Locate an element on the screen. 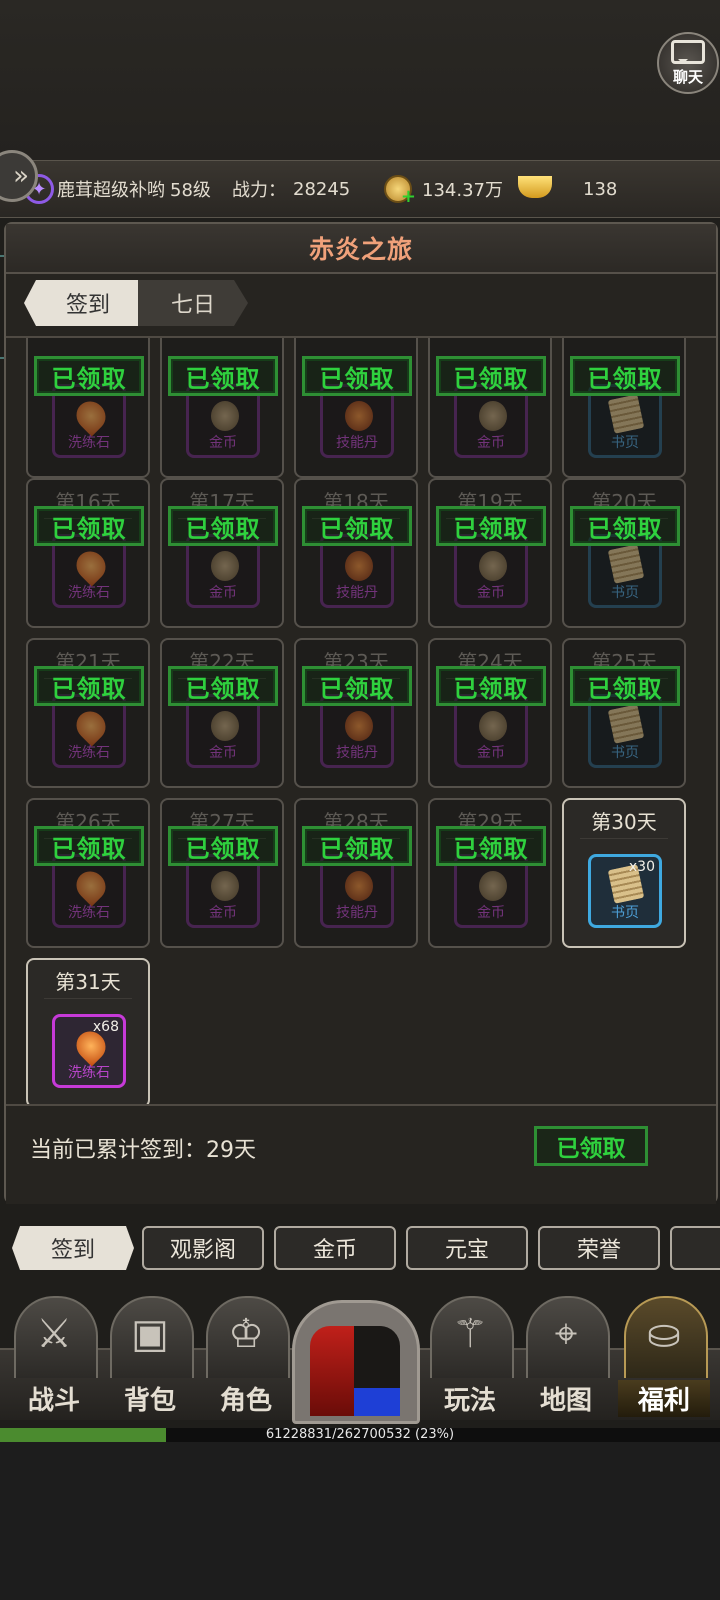  sword-swirl-icon: ⚚ is located at coordinates (470, 1334).